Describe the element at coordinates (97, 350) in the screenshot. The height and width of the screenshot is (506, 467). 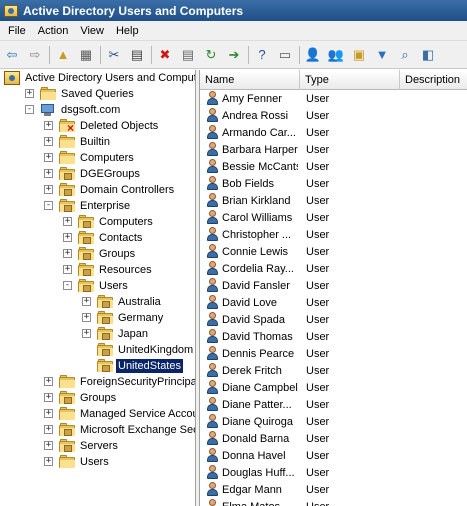
I see `tree-node: UnitedKingdom` at that location.